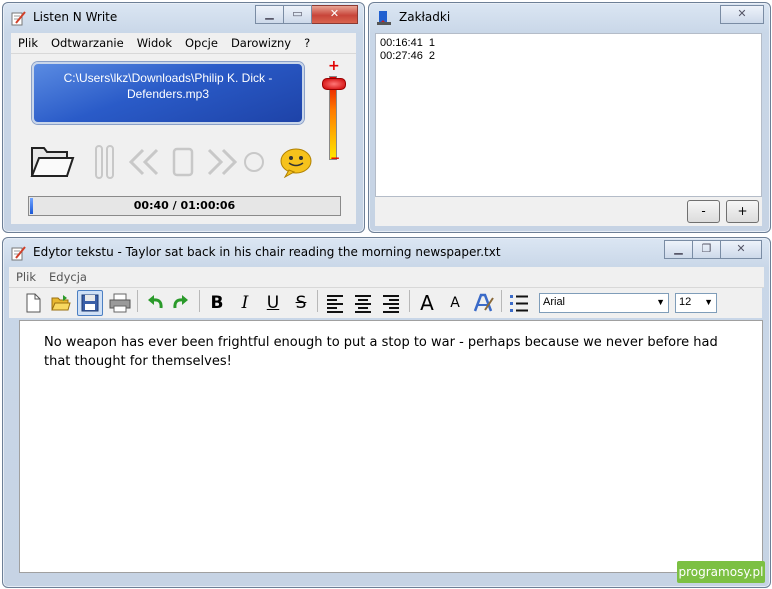 This screenshot has height=589, width=772. What do you see at coordinates (145, 162) in the screenshot?
I see `rewind-icon` at bounding box center [145, 162].